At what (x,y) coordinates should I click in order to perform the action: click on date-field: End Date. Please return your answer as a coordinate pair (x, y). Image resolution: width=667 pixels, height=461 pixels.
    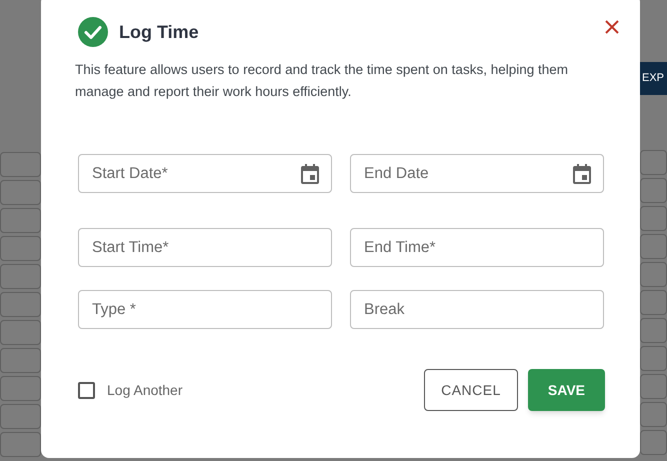
    Looking at the image, I should click on (477, 173).